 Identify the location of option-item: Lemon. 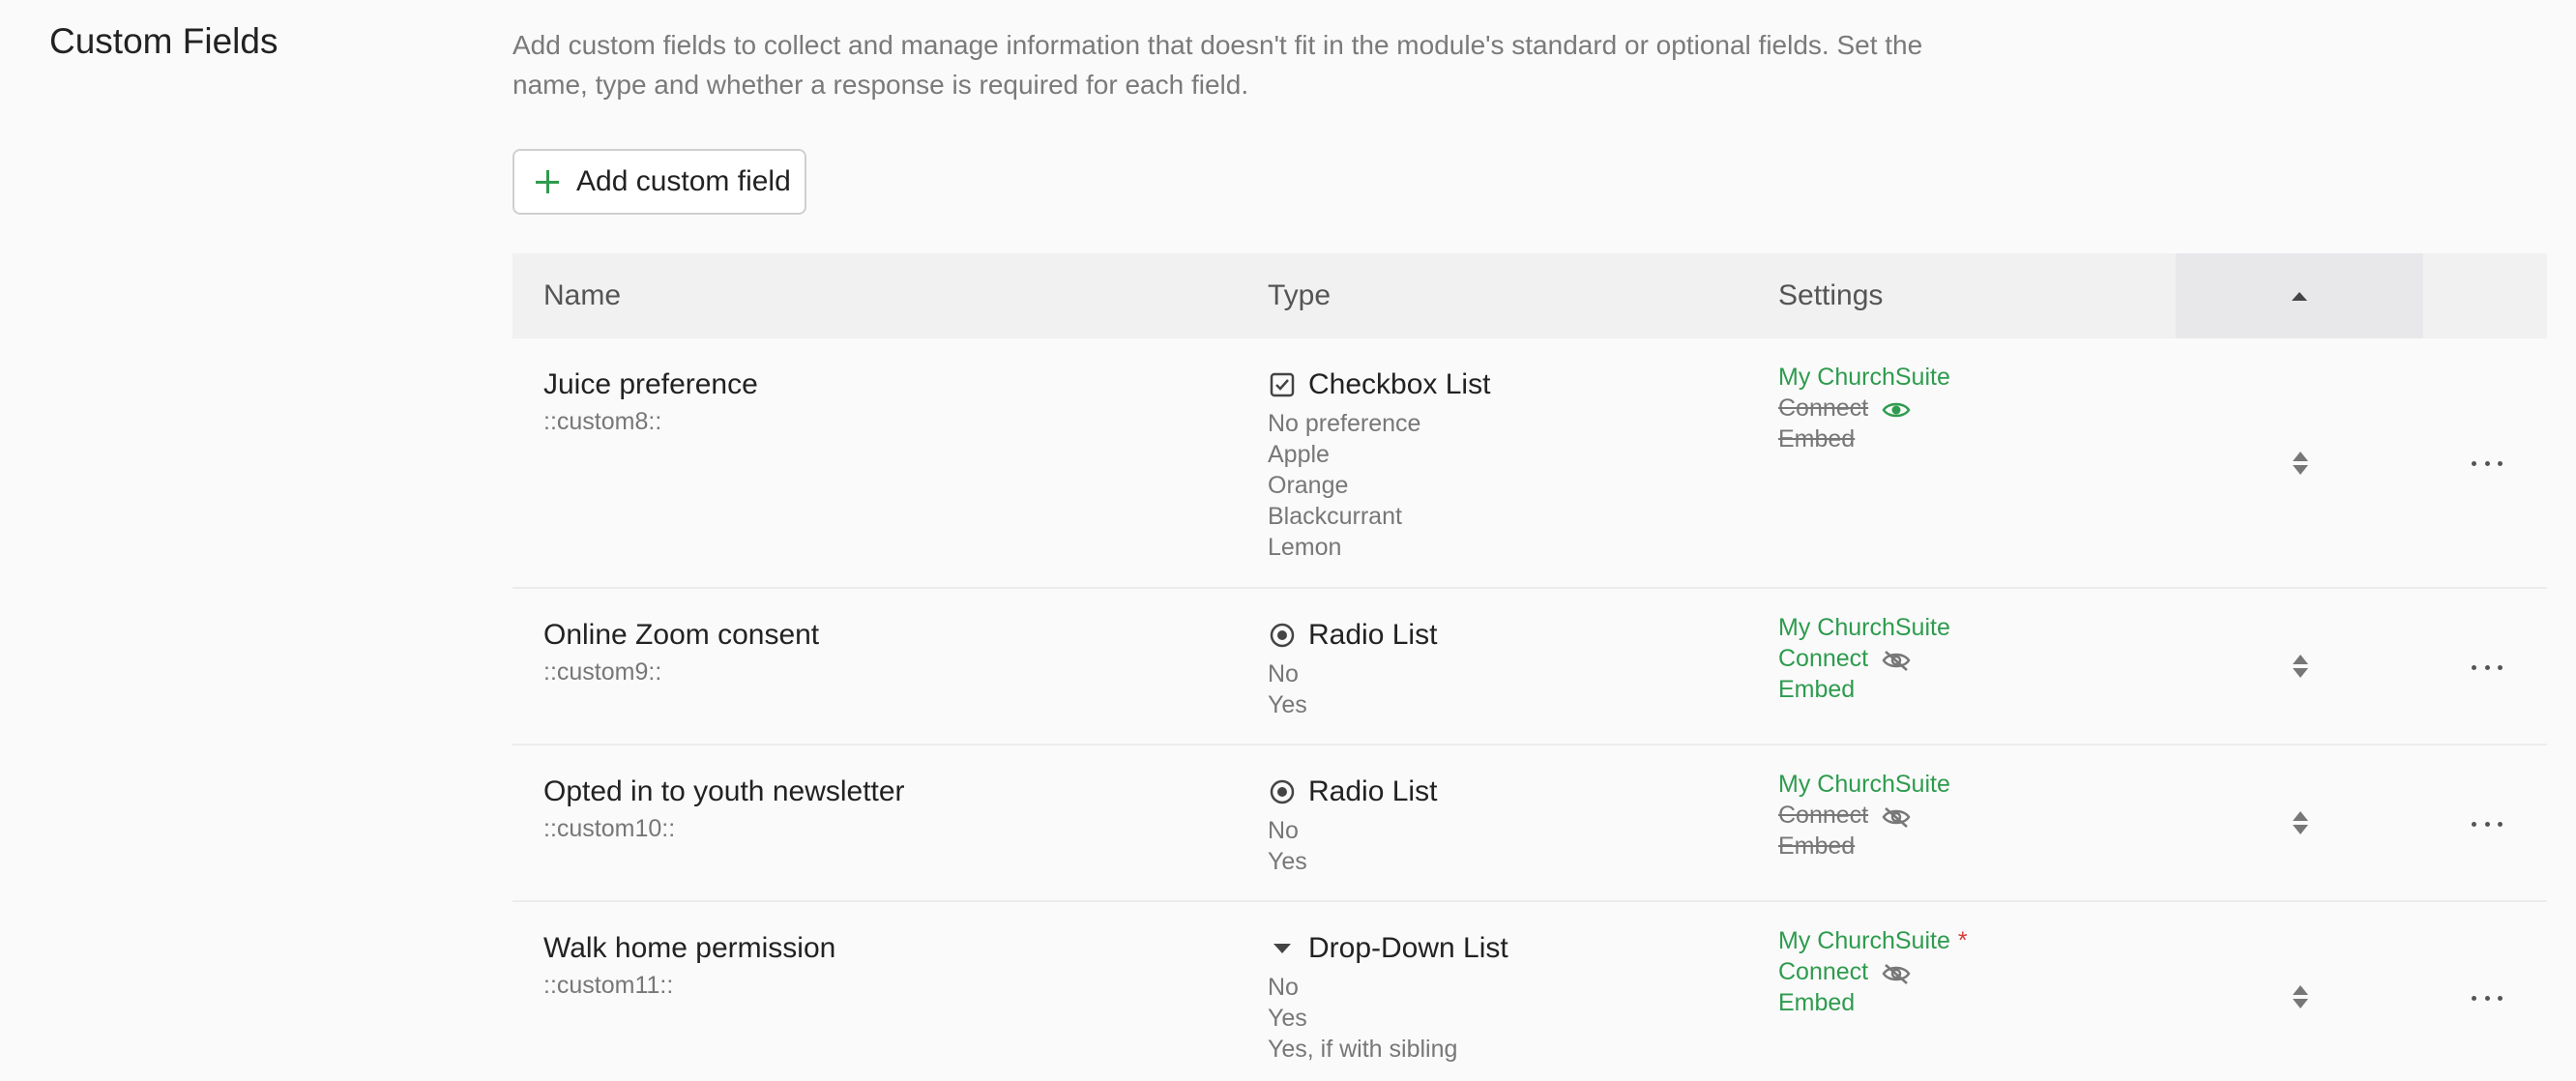
(1305, 547).